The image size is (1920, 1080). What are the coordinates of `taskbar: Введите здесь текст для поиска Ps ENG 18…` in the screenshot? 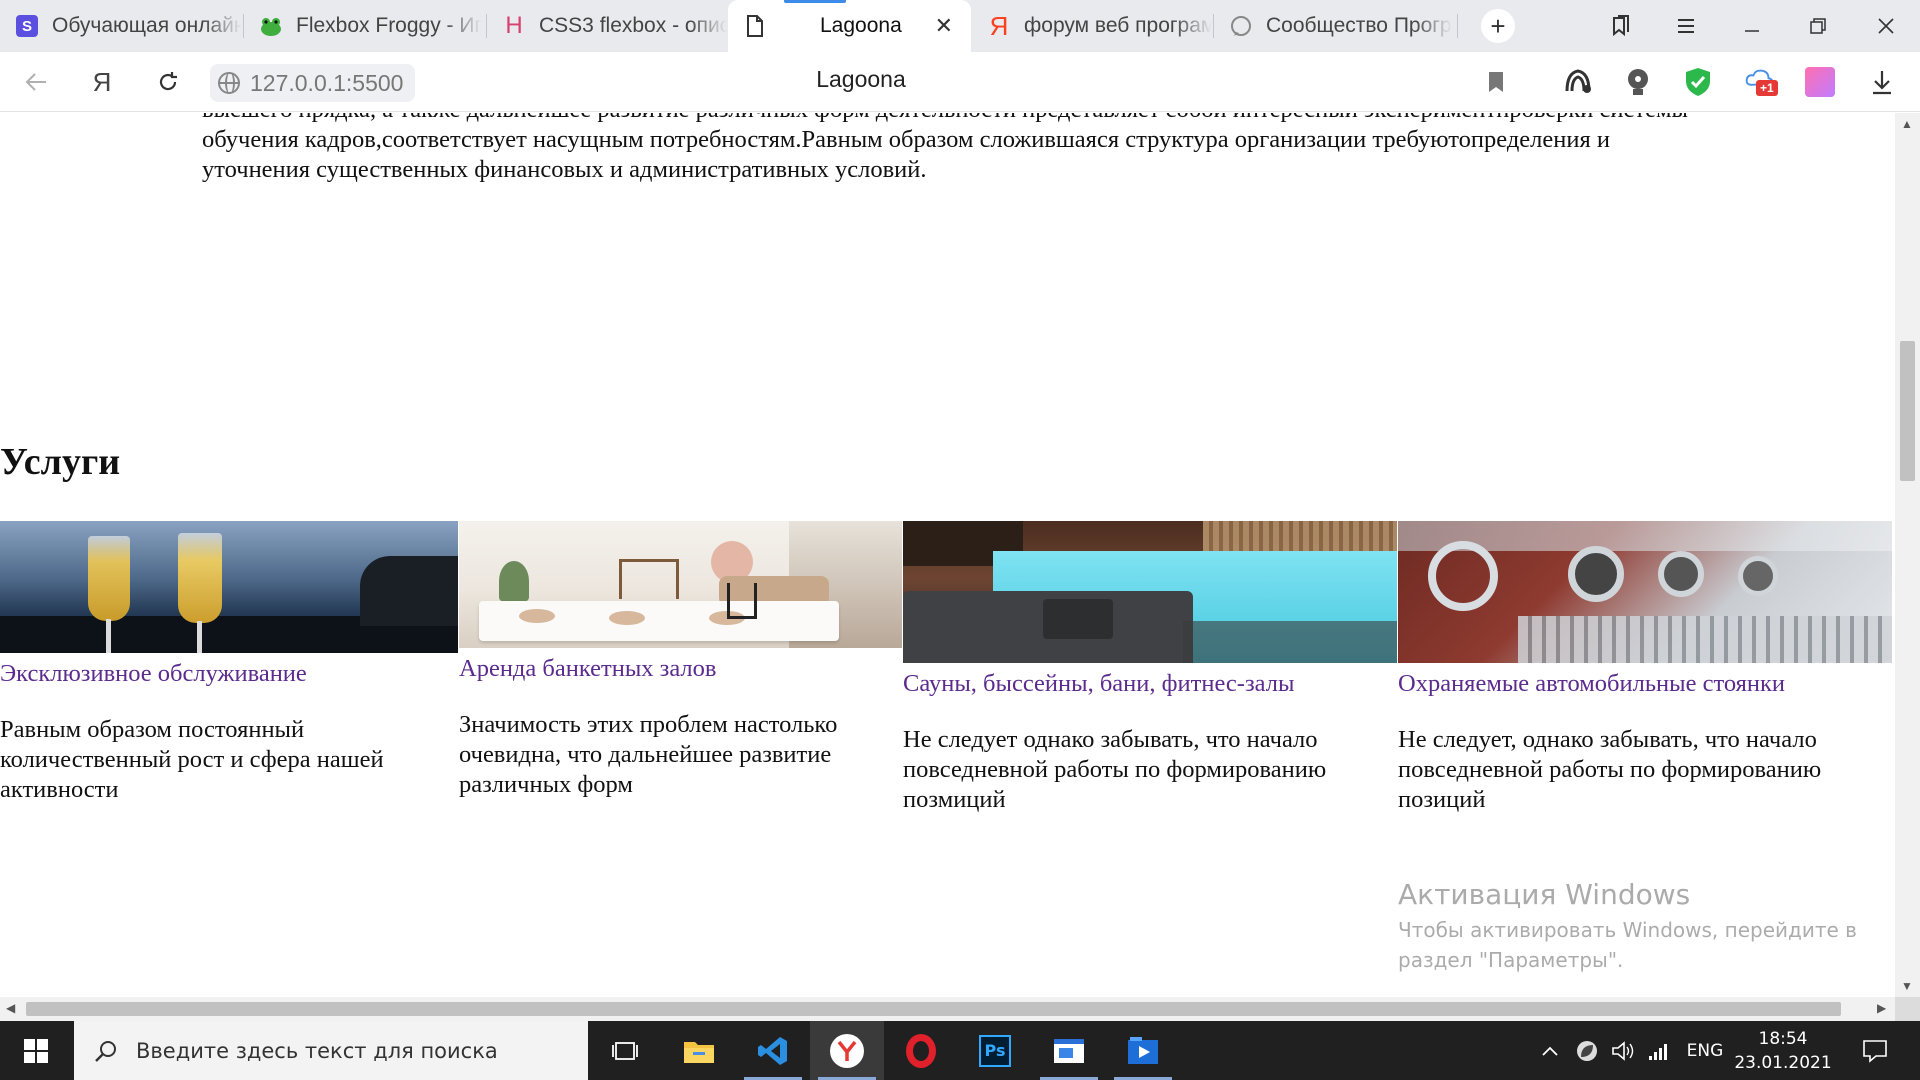 It's located at (960, 1050).